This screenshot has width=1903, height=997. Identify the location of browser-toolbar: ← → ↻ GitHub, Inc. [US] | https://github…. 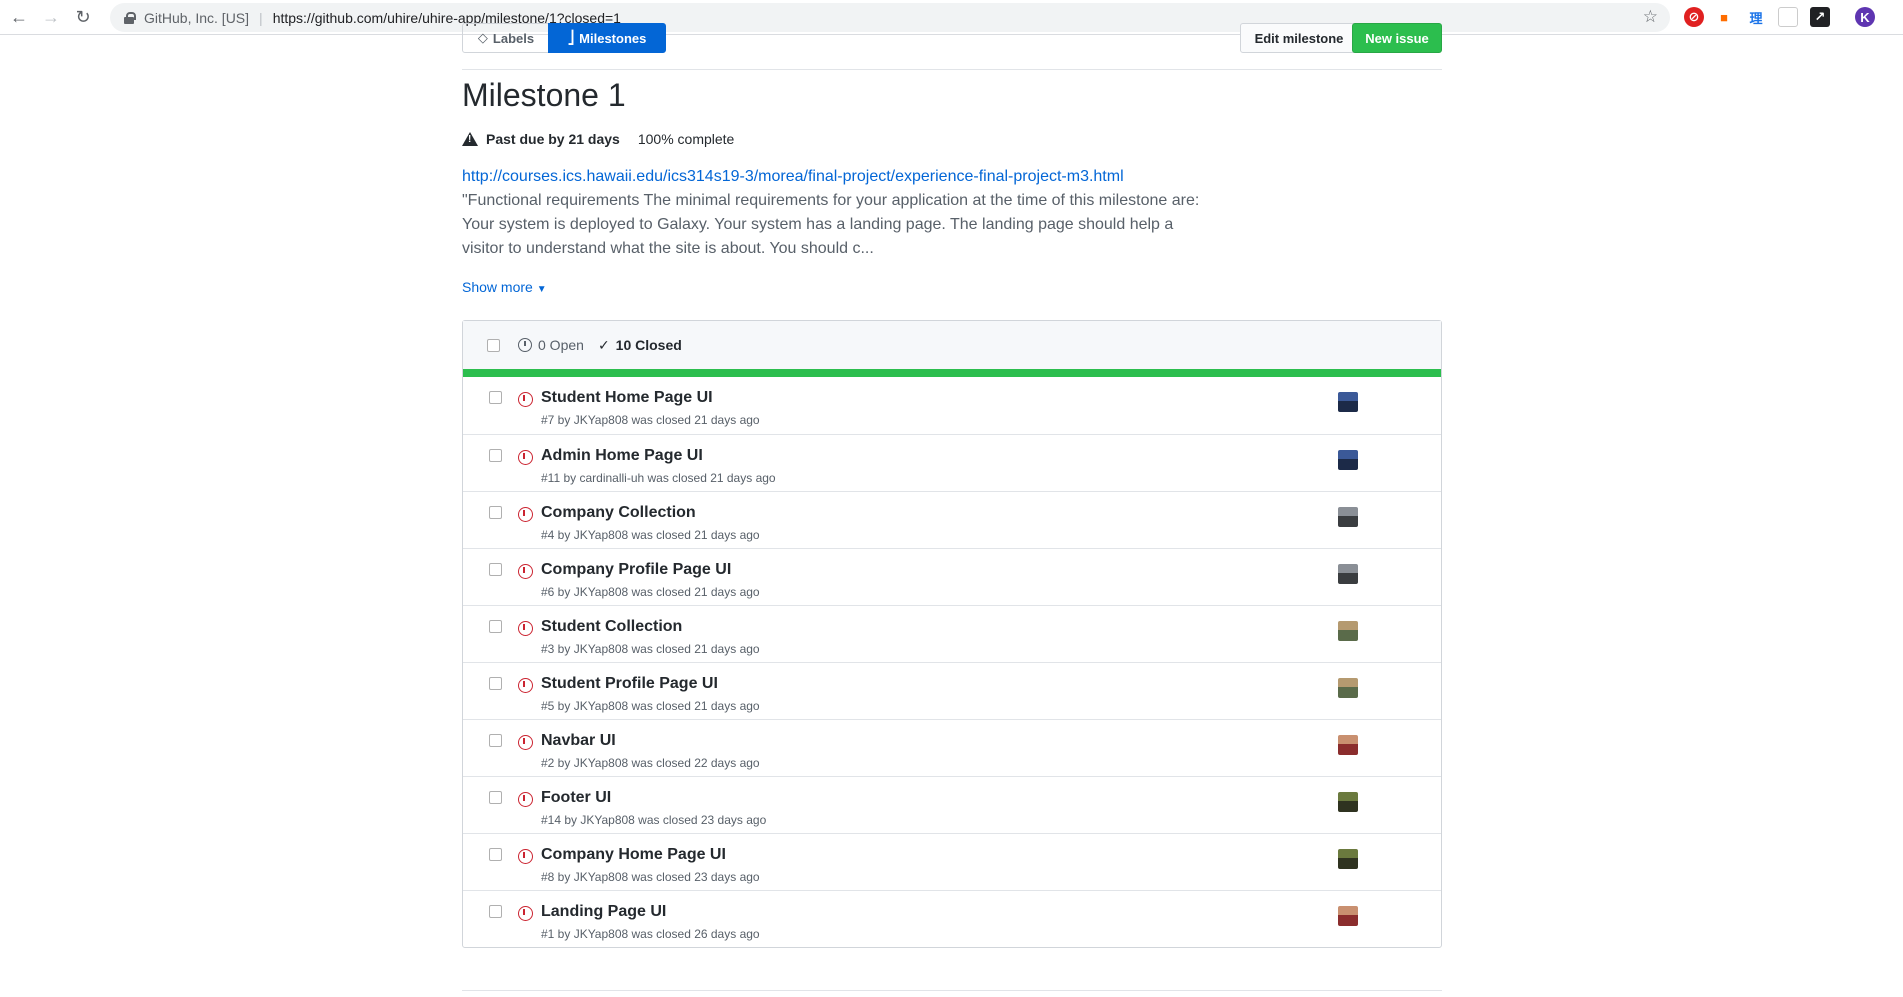
(951, 17).